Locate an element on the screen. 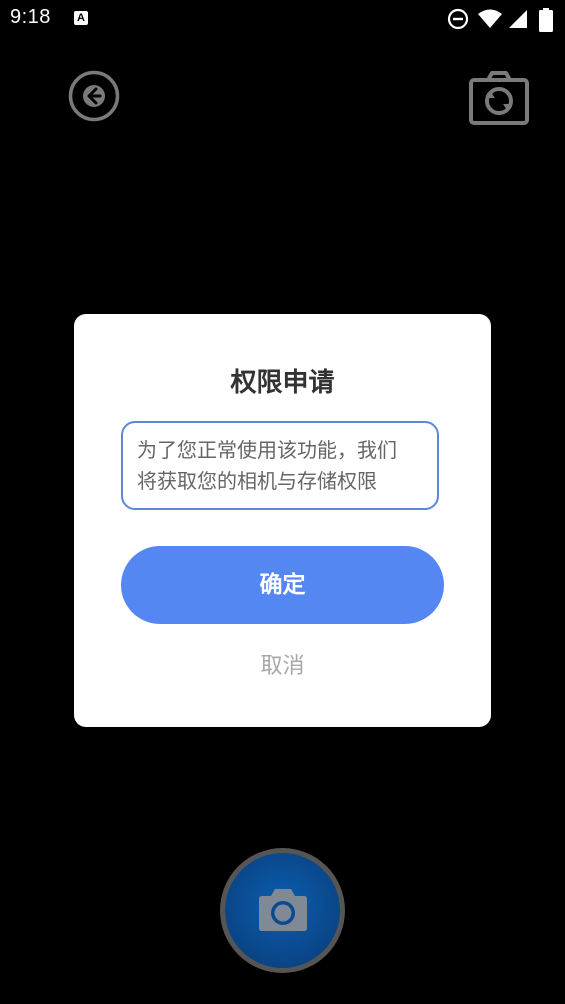 The width and height of the screenshot is (565, 1004). back-button is located at coordinates (94, 96).